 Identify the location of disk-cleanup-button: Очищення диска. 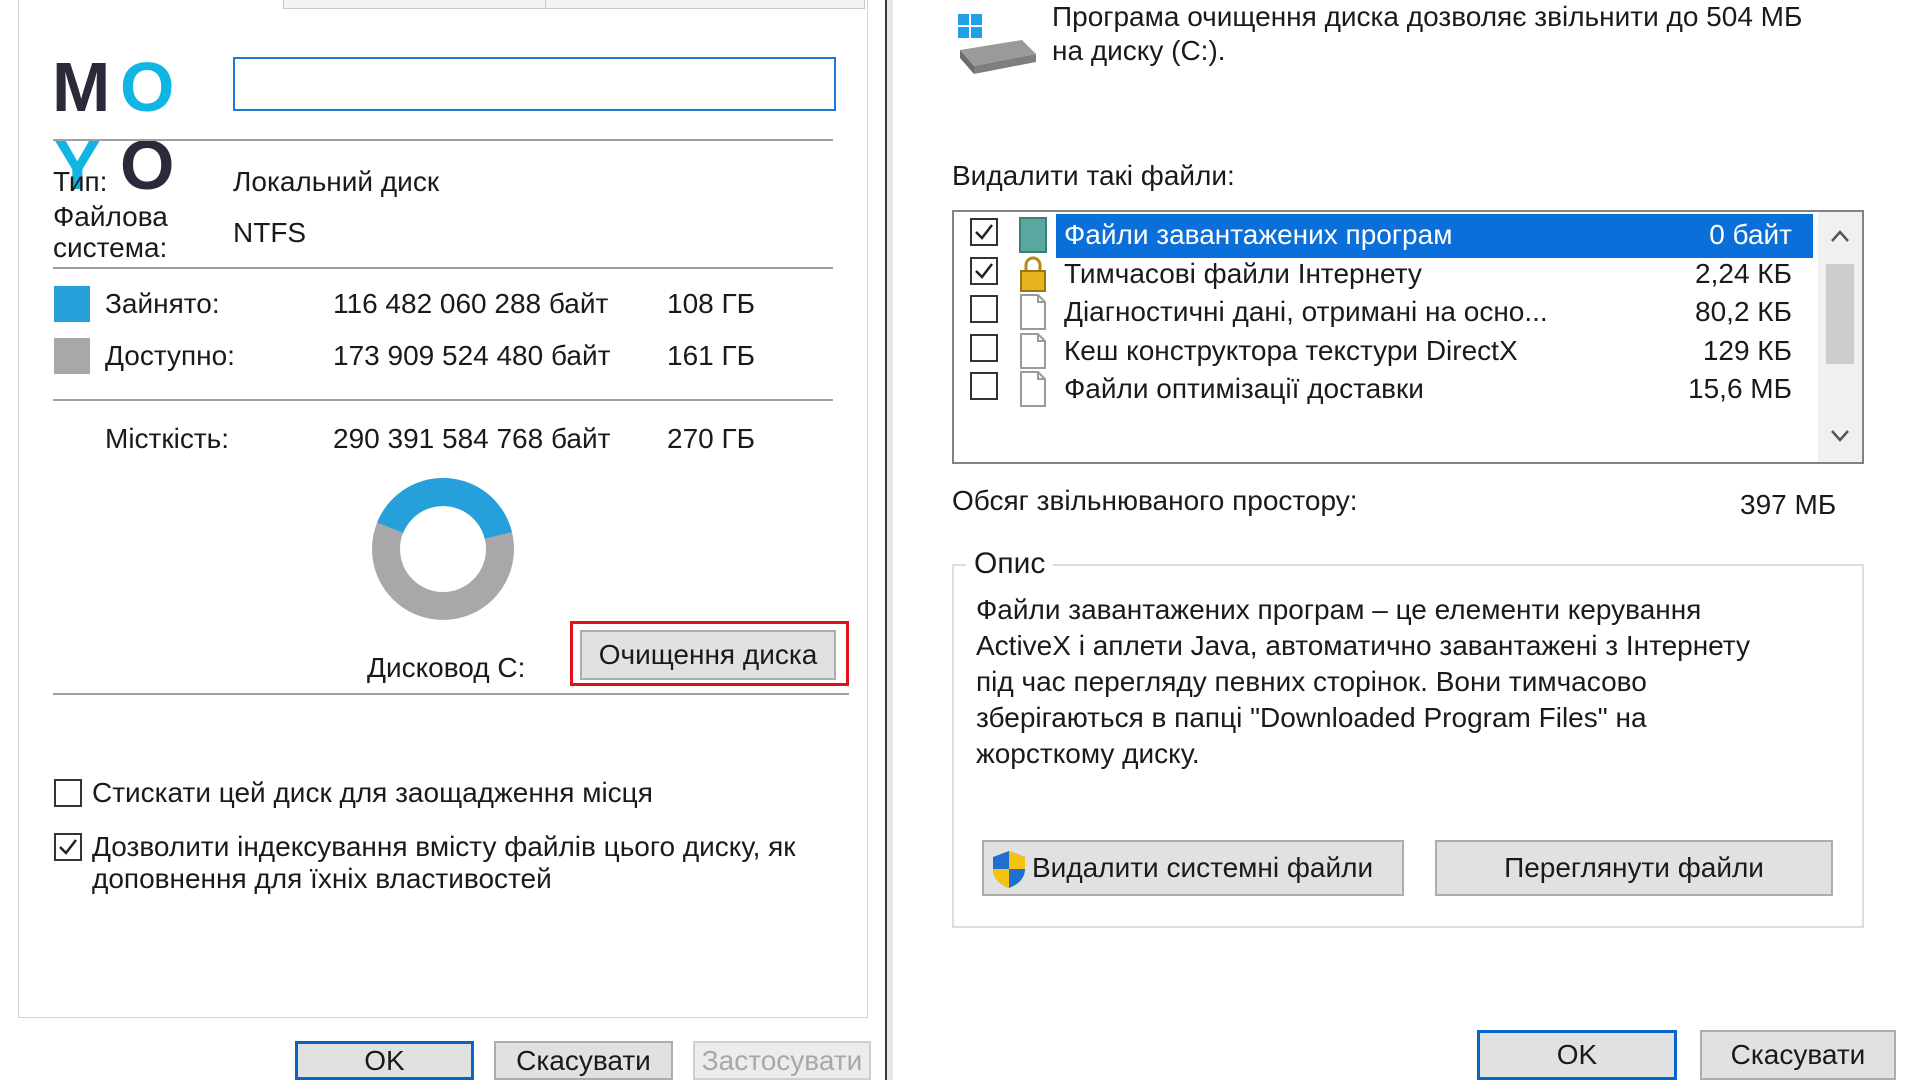
(708, 655).